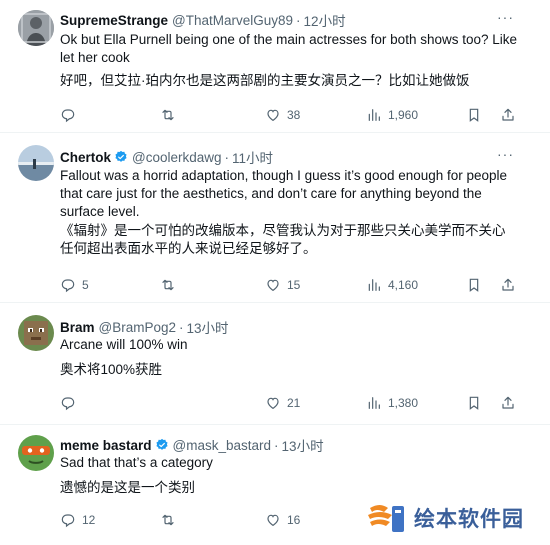  Describe the element at coordinates (282, 403) in the screenshot. I see `like-button: 21` at that location.